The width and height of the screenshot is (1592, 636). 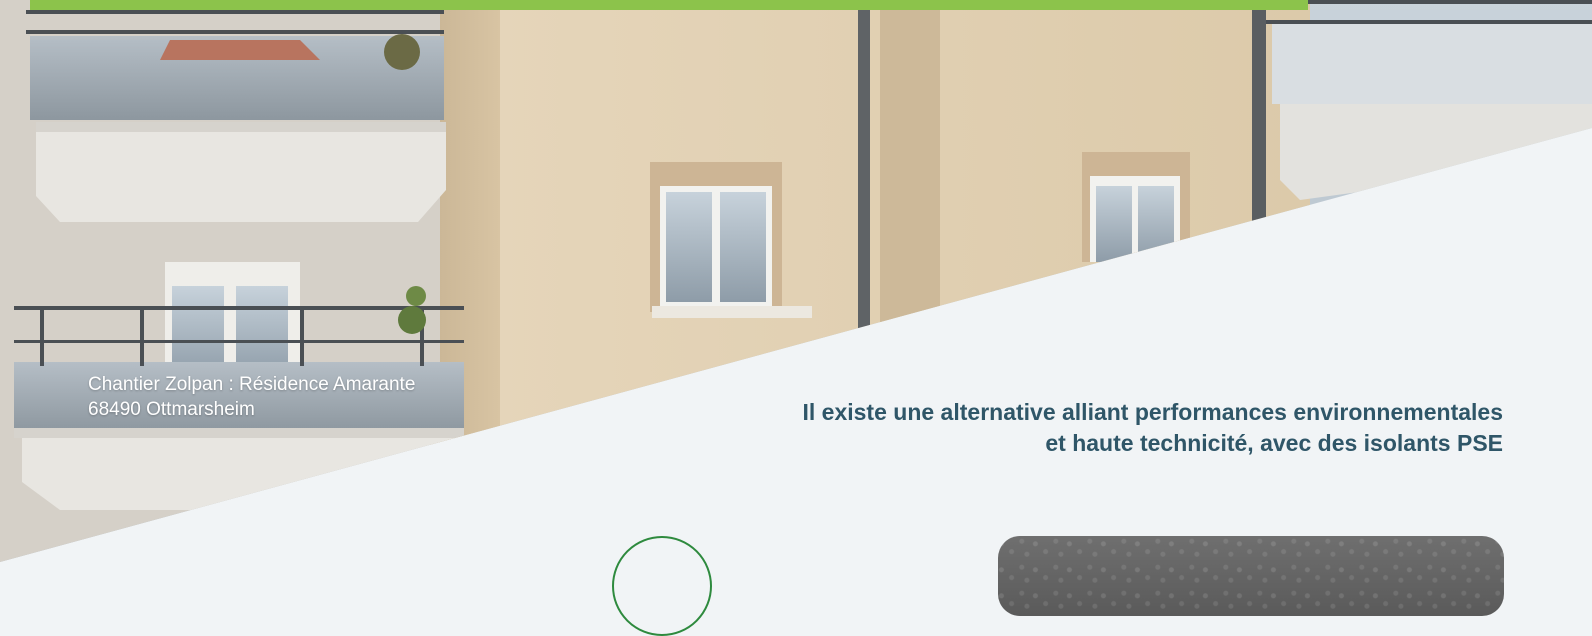 I want to click on insulation-image-card, so click(x=1251, y=576).